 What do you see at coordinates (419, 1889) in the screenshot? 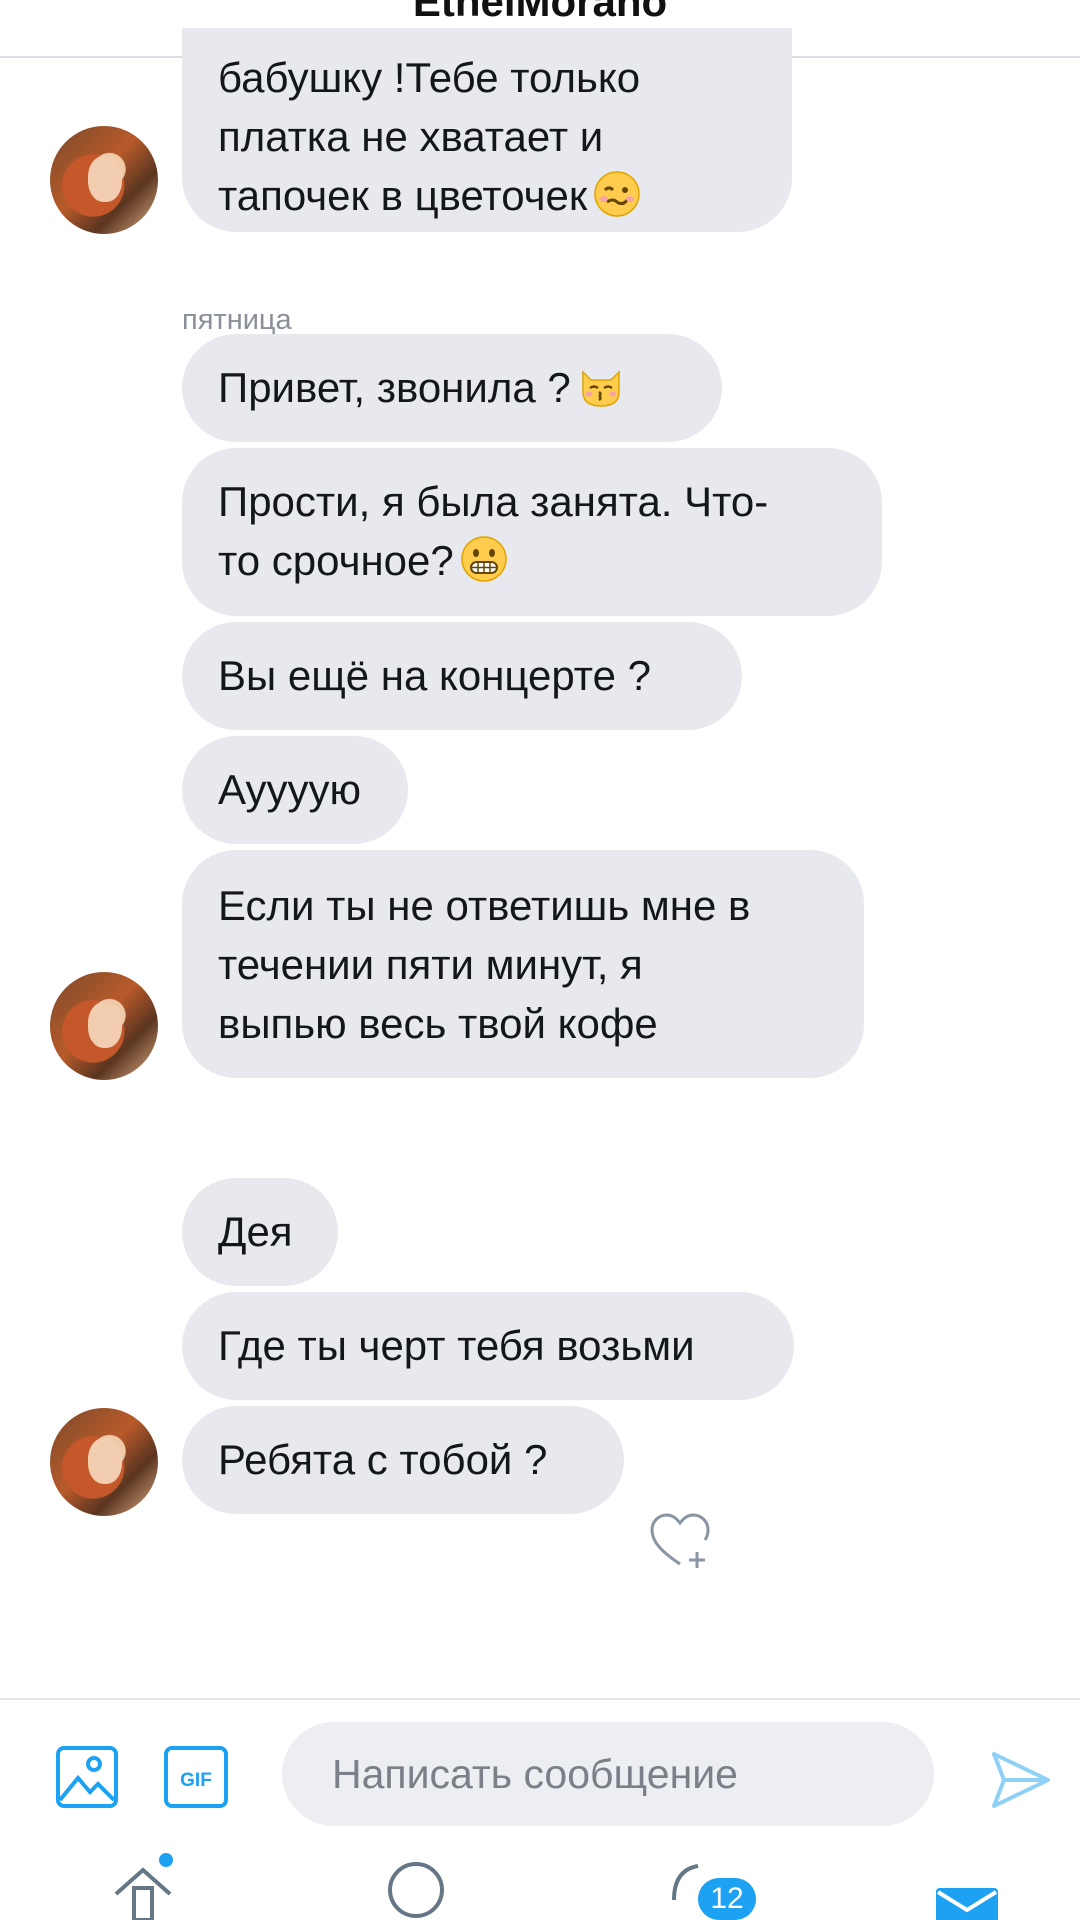
I see `search-icon` at bounding box center [419, 1889].